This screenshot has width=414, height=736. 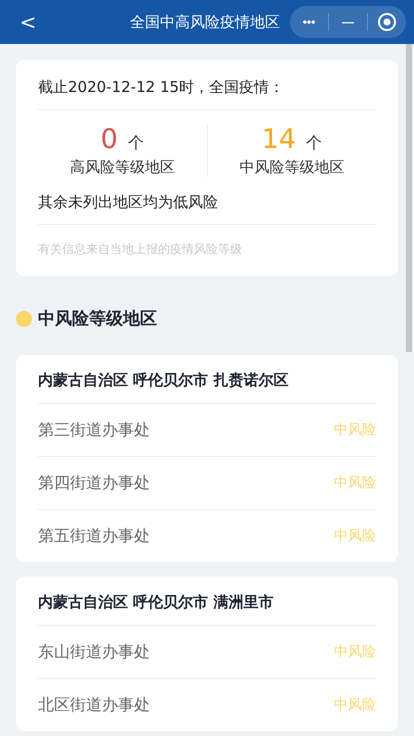 What do you see at coordinates (140, 249) in the screenshot?
I see `source-note: 有关信息来自当地上报的疫情风险等级` at bounding box center [140, 249].